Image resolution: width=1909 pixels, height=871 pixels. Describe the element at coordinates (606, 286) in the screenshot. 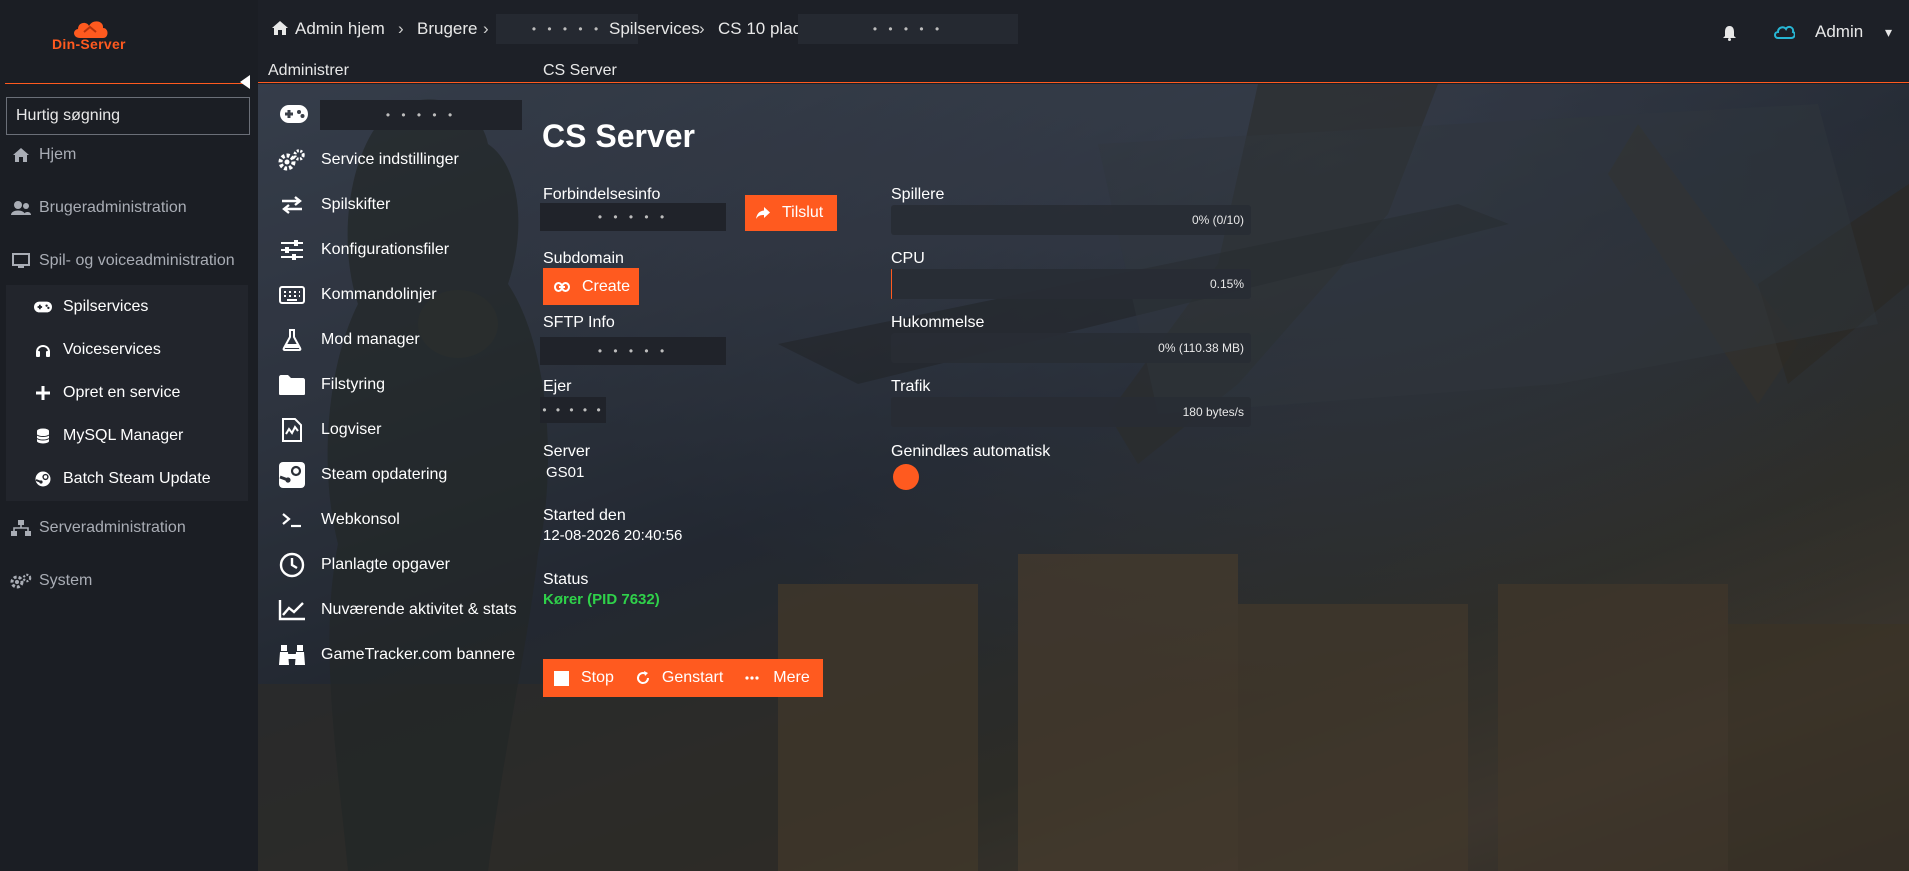

I see `create-button-label: Create` at that location.